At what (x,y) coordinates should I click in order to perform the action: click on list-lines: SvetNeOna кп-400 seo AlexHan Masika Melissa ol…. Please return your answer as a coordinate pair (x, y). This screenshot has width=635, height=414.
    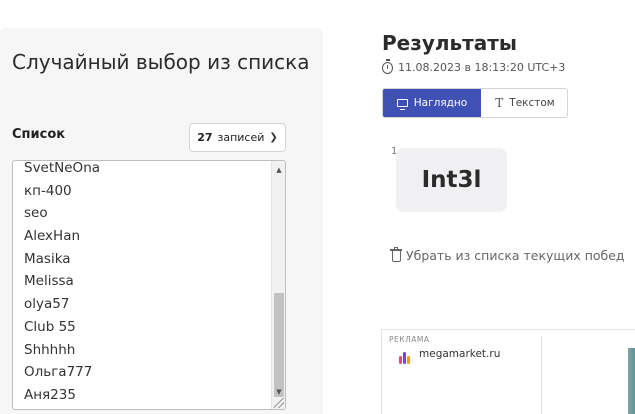
    Looking at the image, I should click on (62, 283).